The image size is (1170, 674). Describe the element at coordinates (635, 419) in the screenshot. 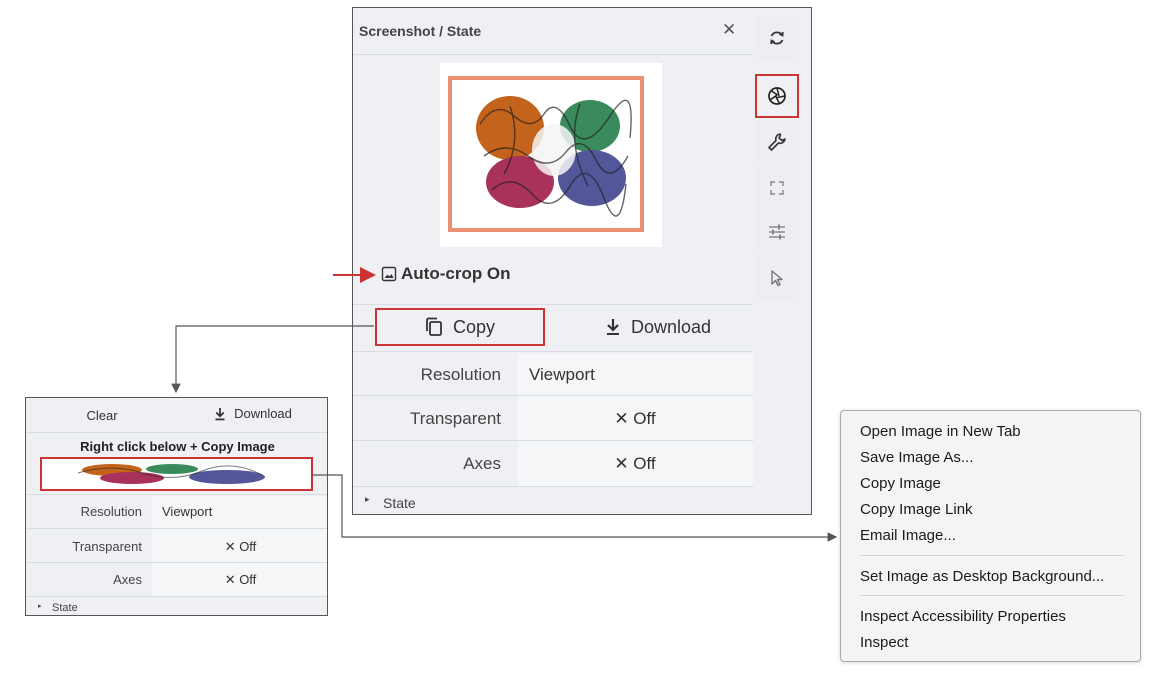

I see `transparent-toggle: ✕ Off` at that location.